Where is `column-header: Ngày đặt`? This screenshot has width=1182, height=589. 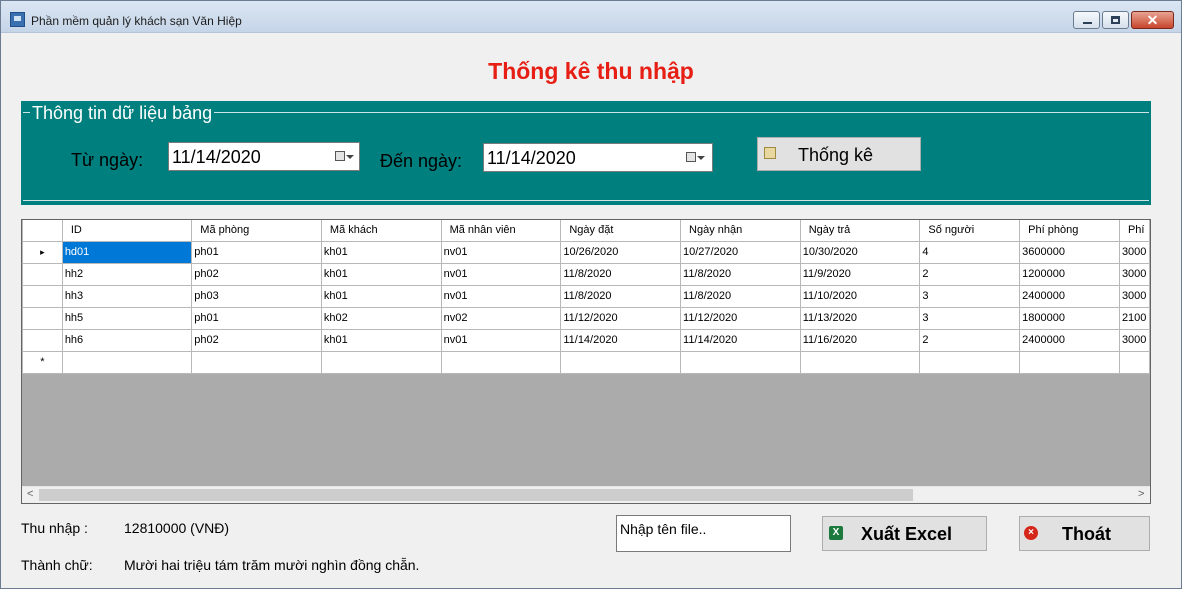 column-header: Ngày đặt is located at coordinates (621, 231).